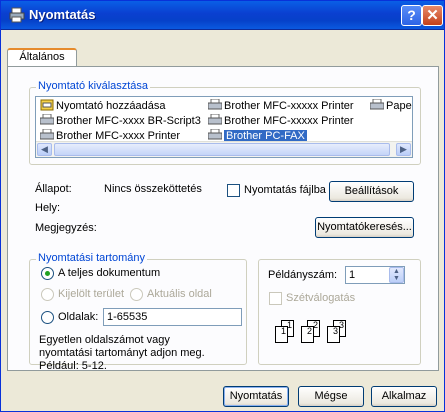 This screenshot has height=412, width=445. Describe the element at coordinates (222, 15) in the screenshot. I see `title-bar: Nyomtatás ? ✕` at that location.